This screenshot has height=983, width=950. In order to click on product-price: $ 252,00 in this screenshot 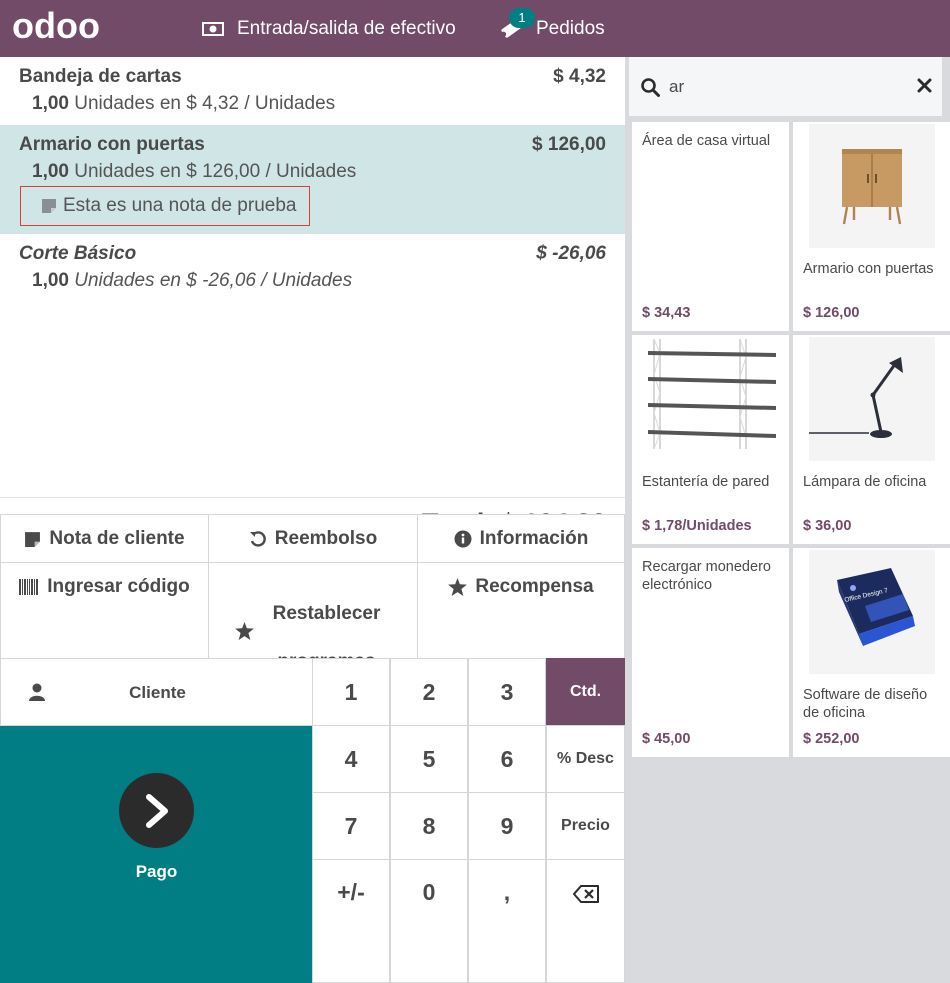, I will do `click(831, 739)`.